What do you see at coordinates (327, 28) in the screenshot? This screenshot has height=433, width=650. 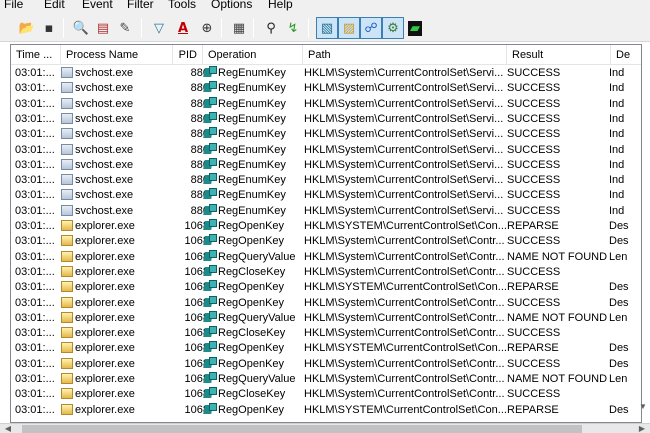 I see `registry-activity-button: ▧` at bounding box center [327, 28].